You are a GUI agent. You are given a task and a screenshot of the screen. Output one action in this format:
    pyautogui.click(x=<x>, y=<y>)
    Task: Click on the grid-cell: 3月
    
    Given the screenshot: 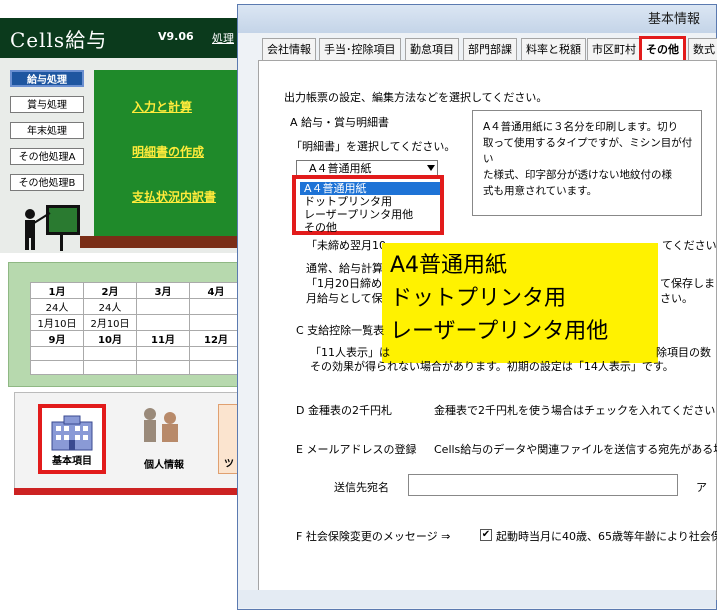 What is the action you would take?
    pyautogui.click(x=163, y=290)
    